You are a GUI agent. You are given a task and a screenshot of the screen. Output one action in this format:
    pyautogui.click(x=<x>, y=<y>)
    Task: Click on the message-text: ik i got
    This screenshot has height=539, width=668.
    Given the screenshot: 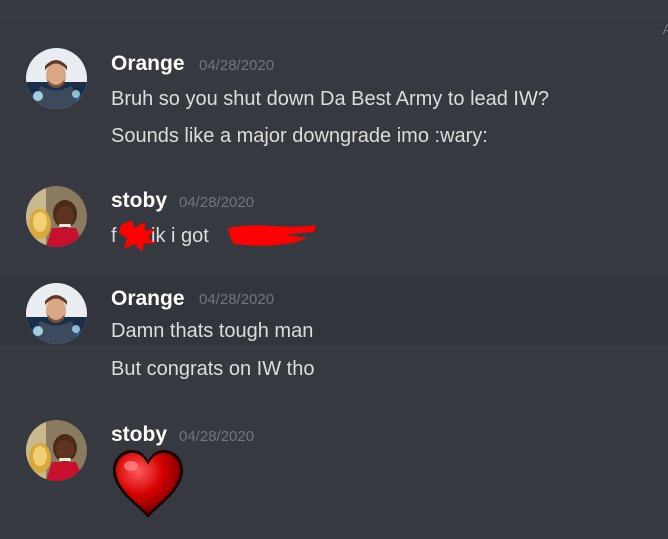 What is the action you would take?
    pyautogui.click(x=180, y=236)
    